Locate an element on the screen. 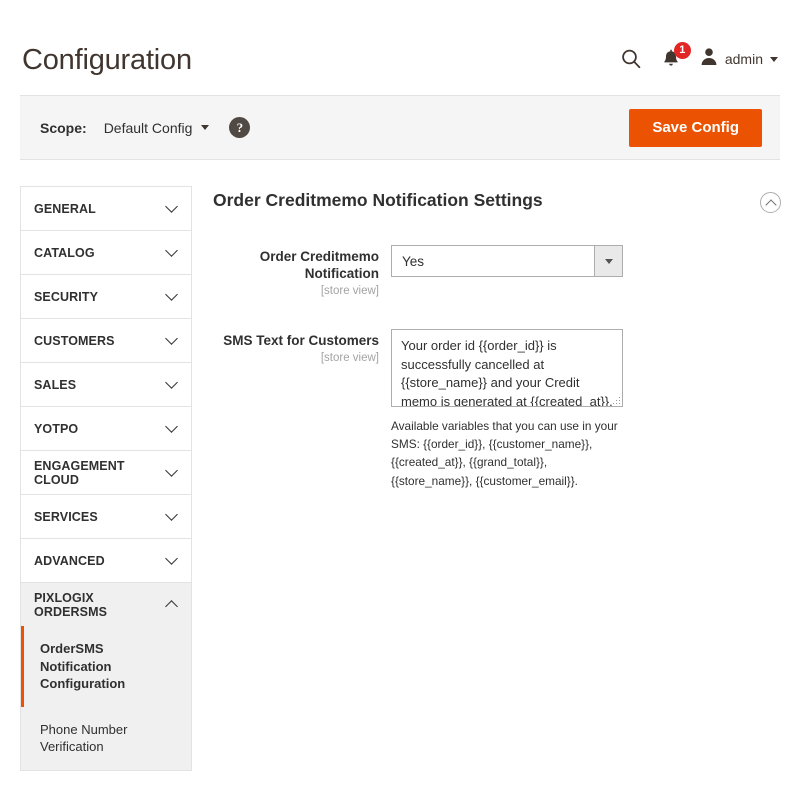 The image size is (800, 800). sidebar-item-security: SECURITY is located at coordinates (106, 296).